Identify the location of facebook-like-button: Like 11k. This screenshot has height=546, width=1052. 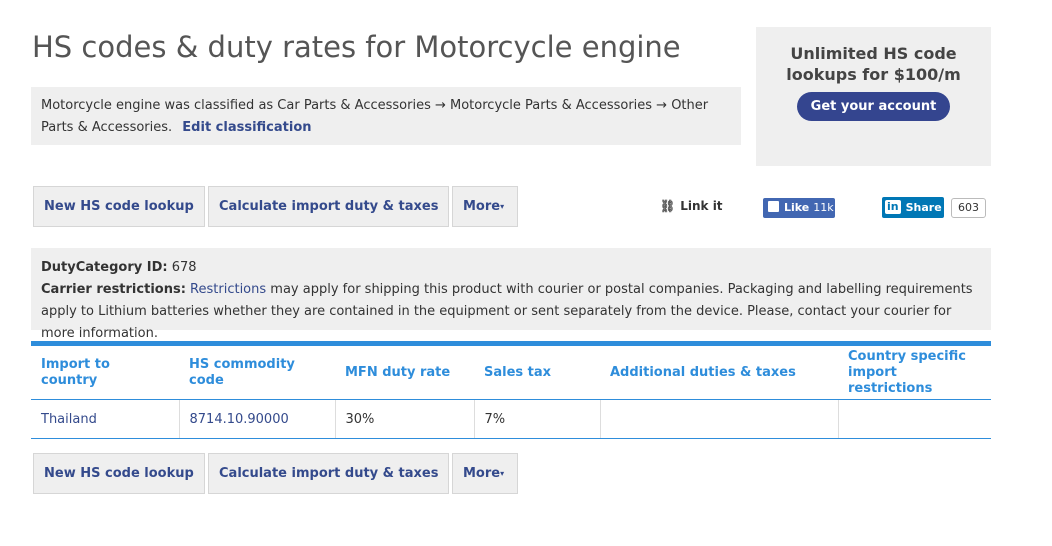
(799, 208).